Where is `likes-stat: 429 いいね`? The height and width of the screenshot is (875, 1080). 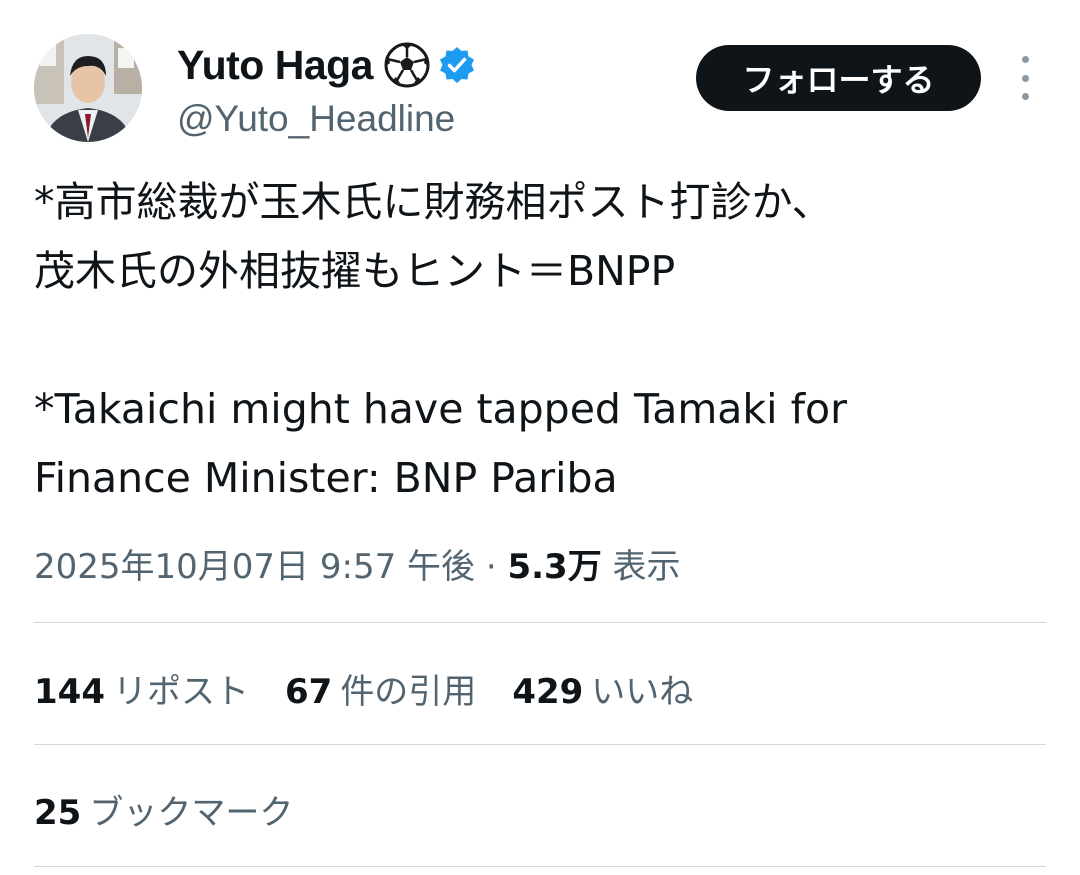
likes-stat: 429 いいね is located at coordinates (602, 688).